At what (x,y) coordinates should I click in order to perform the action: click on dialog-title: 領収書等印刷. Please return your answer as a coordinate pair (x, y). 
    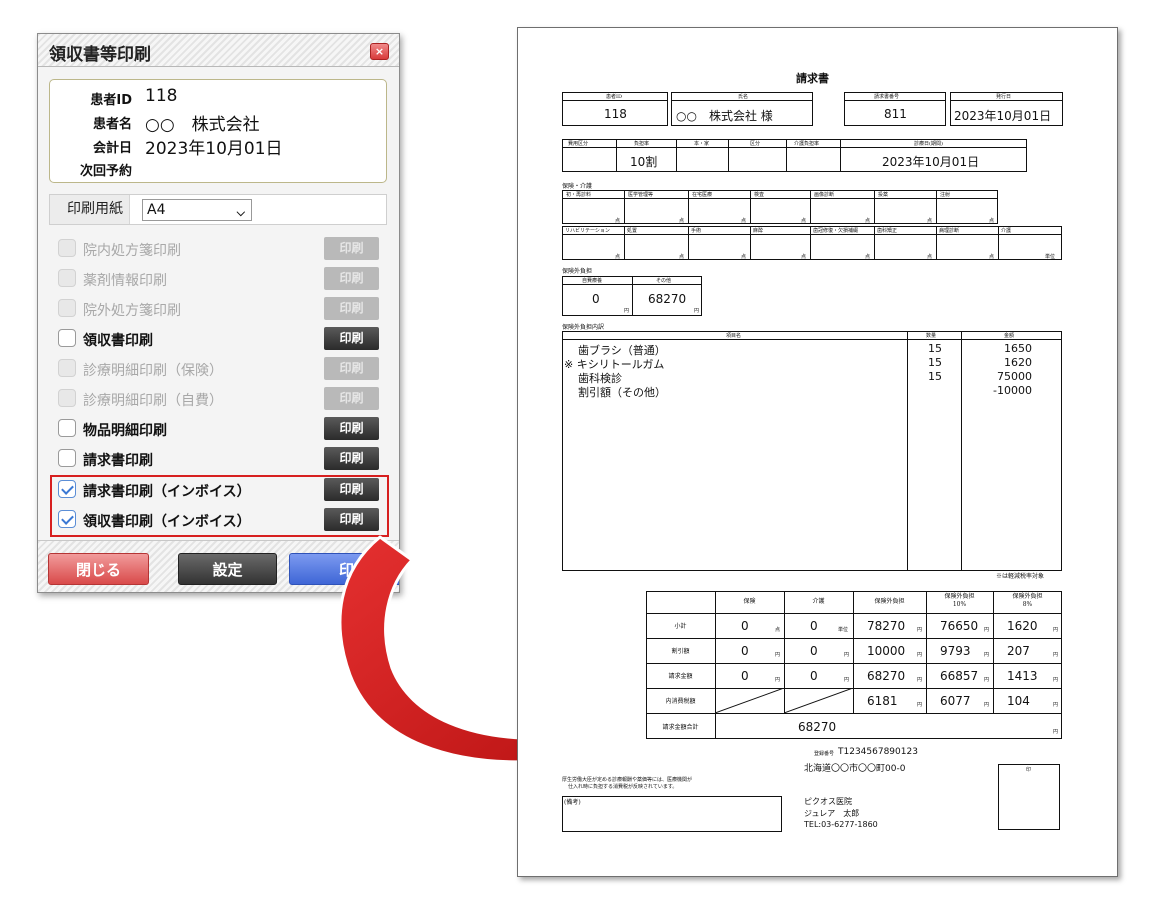
    Looking at the image, I should click on (100, 55).